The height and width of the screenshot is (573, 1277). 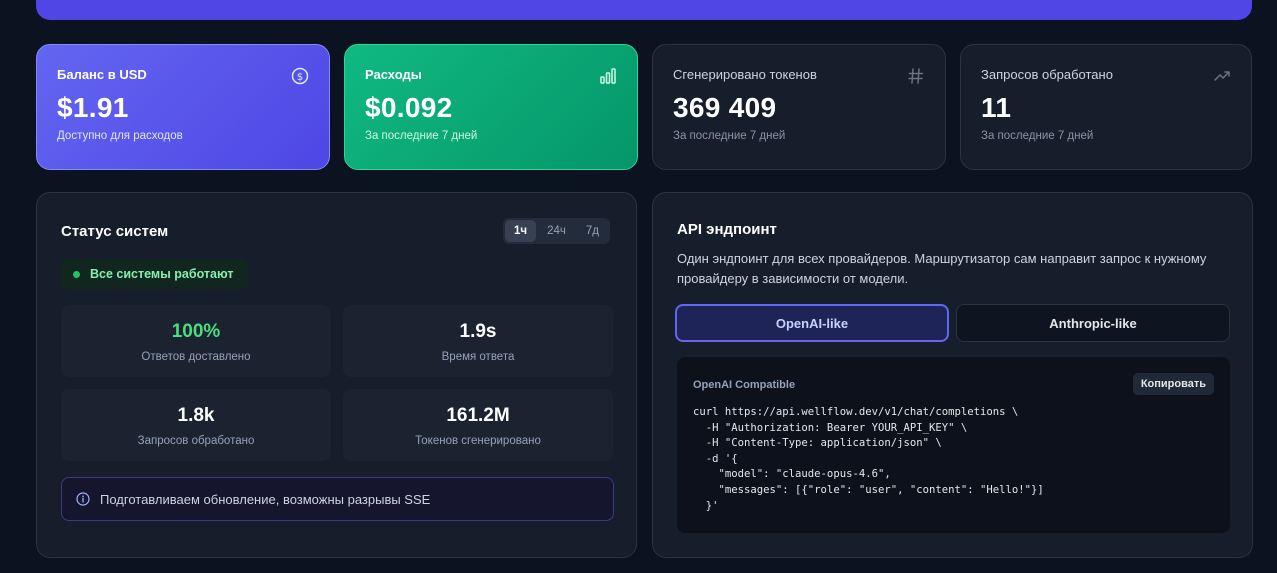 What do you see at coordinates (644, 10) in the screenshot?
I see `top-banner` at bounding box center [644, 10].